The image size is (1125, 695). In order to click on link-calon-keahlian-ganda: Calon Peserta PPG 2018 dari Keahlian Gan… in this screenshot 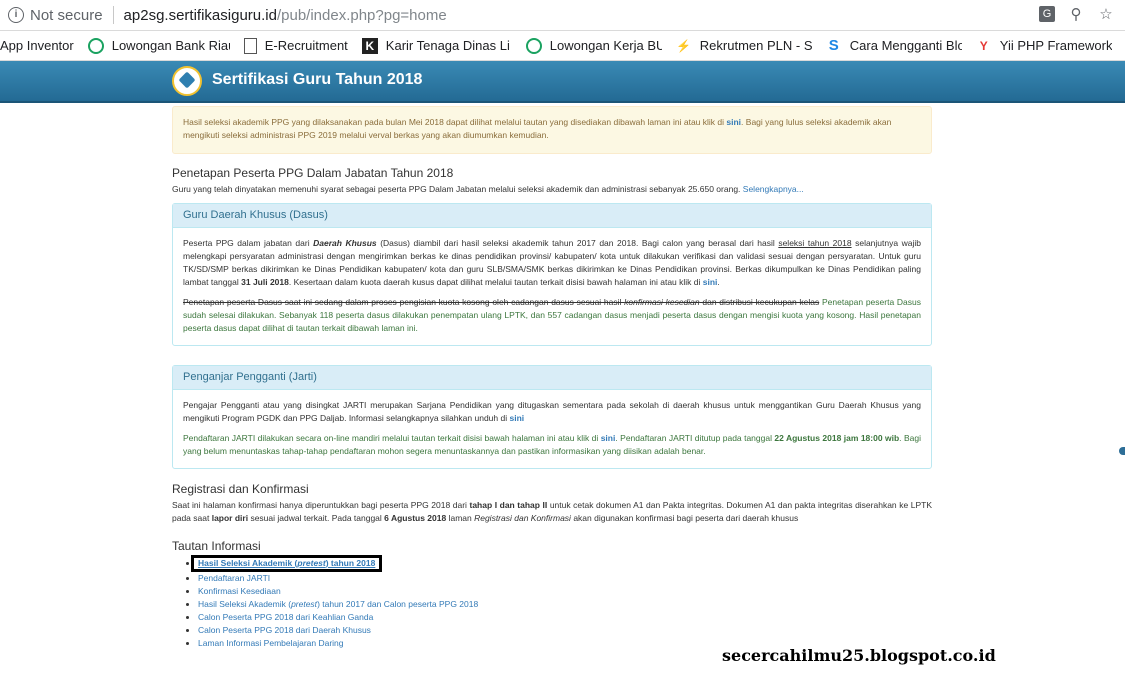, I will do `click(285, 617)`.